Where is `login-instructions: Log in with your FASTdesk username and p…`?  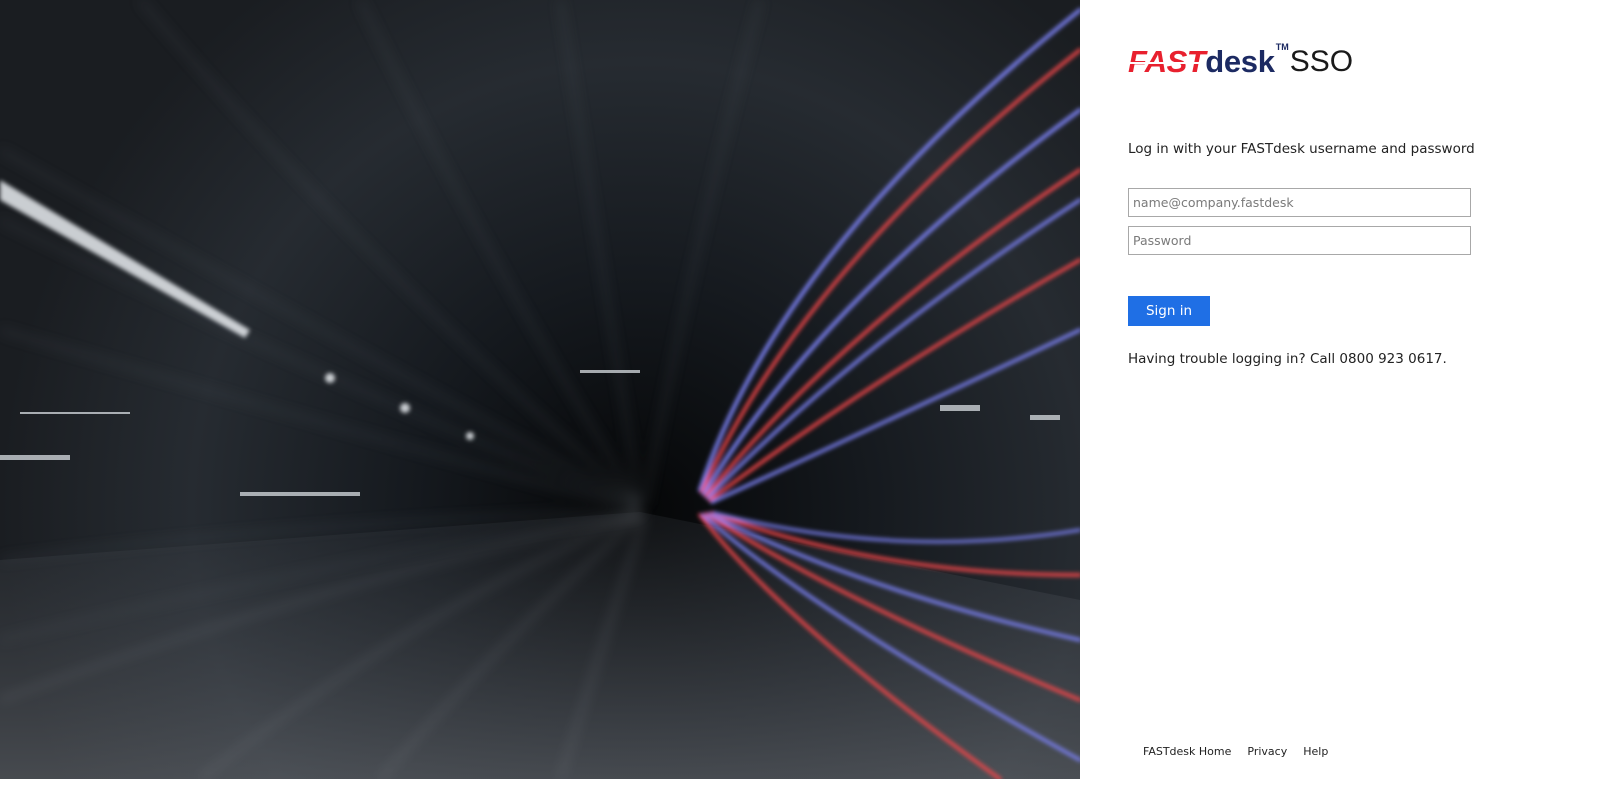
login-instructions: Log in with your FASTdesk username and p… is located at coordinates (1301, 149).